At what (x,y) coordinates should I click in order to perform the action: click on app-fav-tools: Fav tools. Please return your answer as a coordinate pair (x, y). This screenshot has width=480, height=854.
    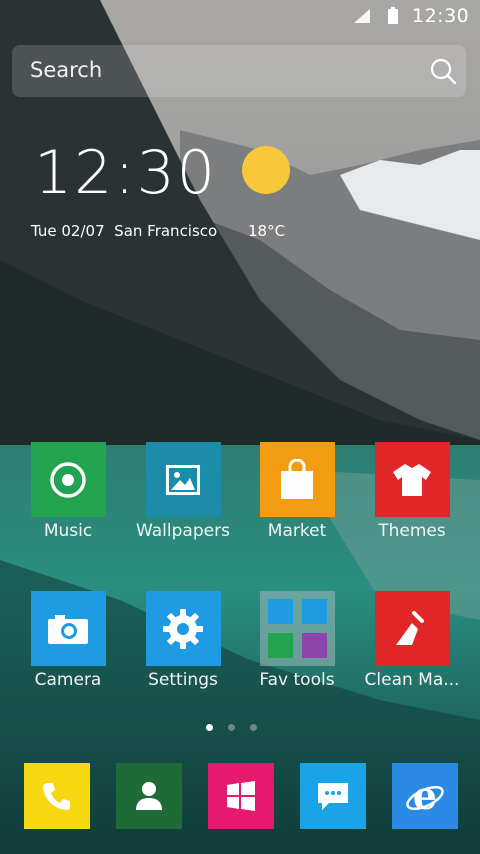
    Looking at the image, I should click on (297, 640).